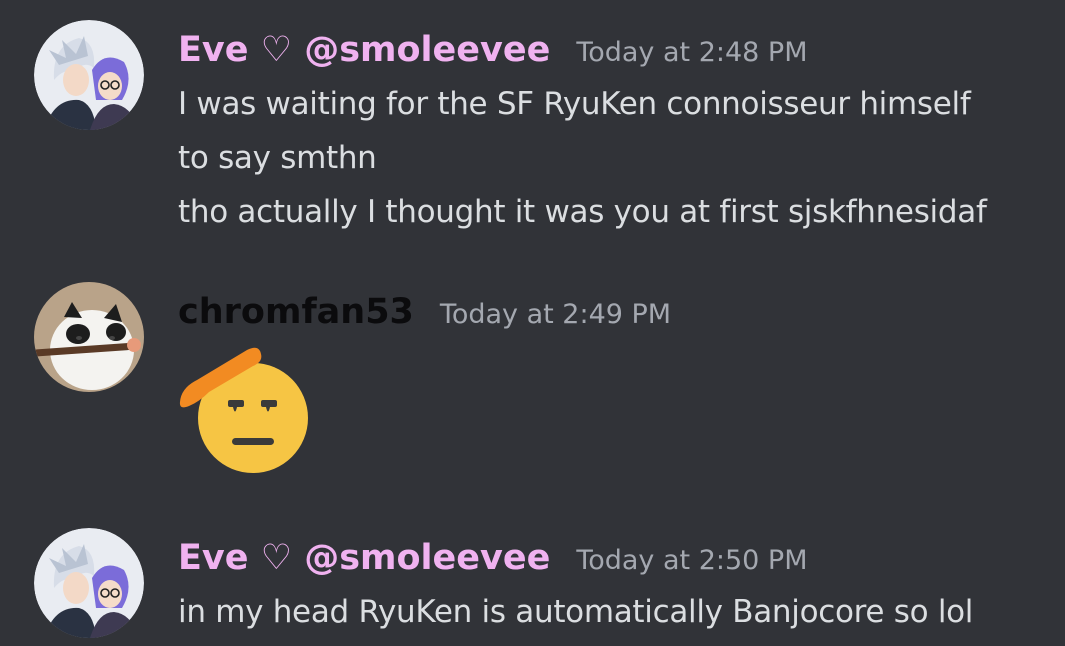 Image resolution: width=1065 pixels, height=646 pixels. Describe the element at coordinates (555, 314) in the screenshot. I see `message-timestamp: Today at 2:49 PM` at that location.